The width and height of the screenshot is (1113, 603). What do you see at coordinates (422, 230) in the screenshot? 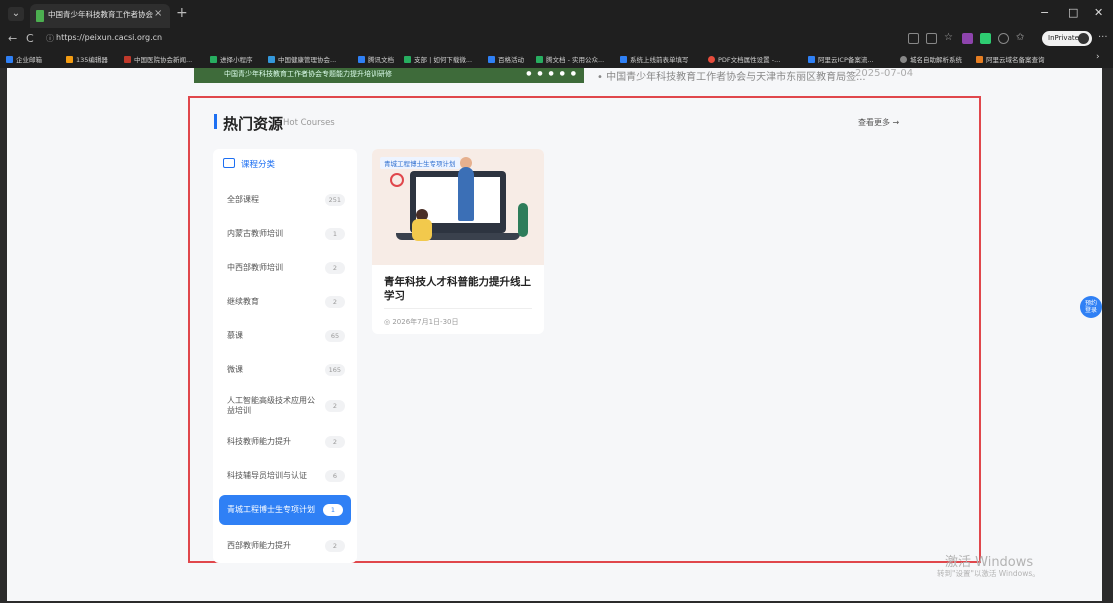
I see `student-figure` at bounding box center [422, 230].